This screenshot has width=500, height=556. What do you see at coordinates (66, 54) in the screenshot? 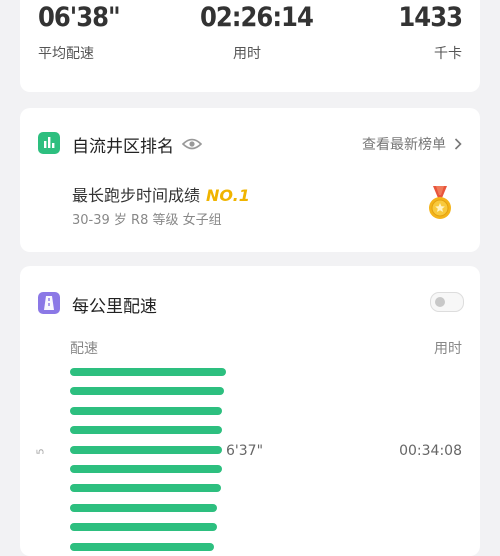
I see `avg-pace-label: 平均配速` at bounding box center [66, 54].